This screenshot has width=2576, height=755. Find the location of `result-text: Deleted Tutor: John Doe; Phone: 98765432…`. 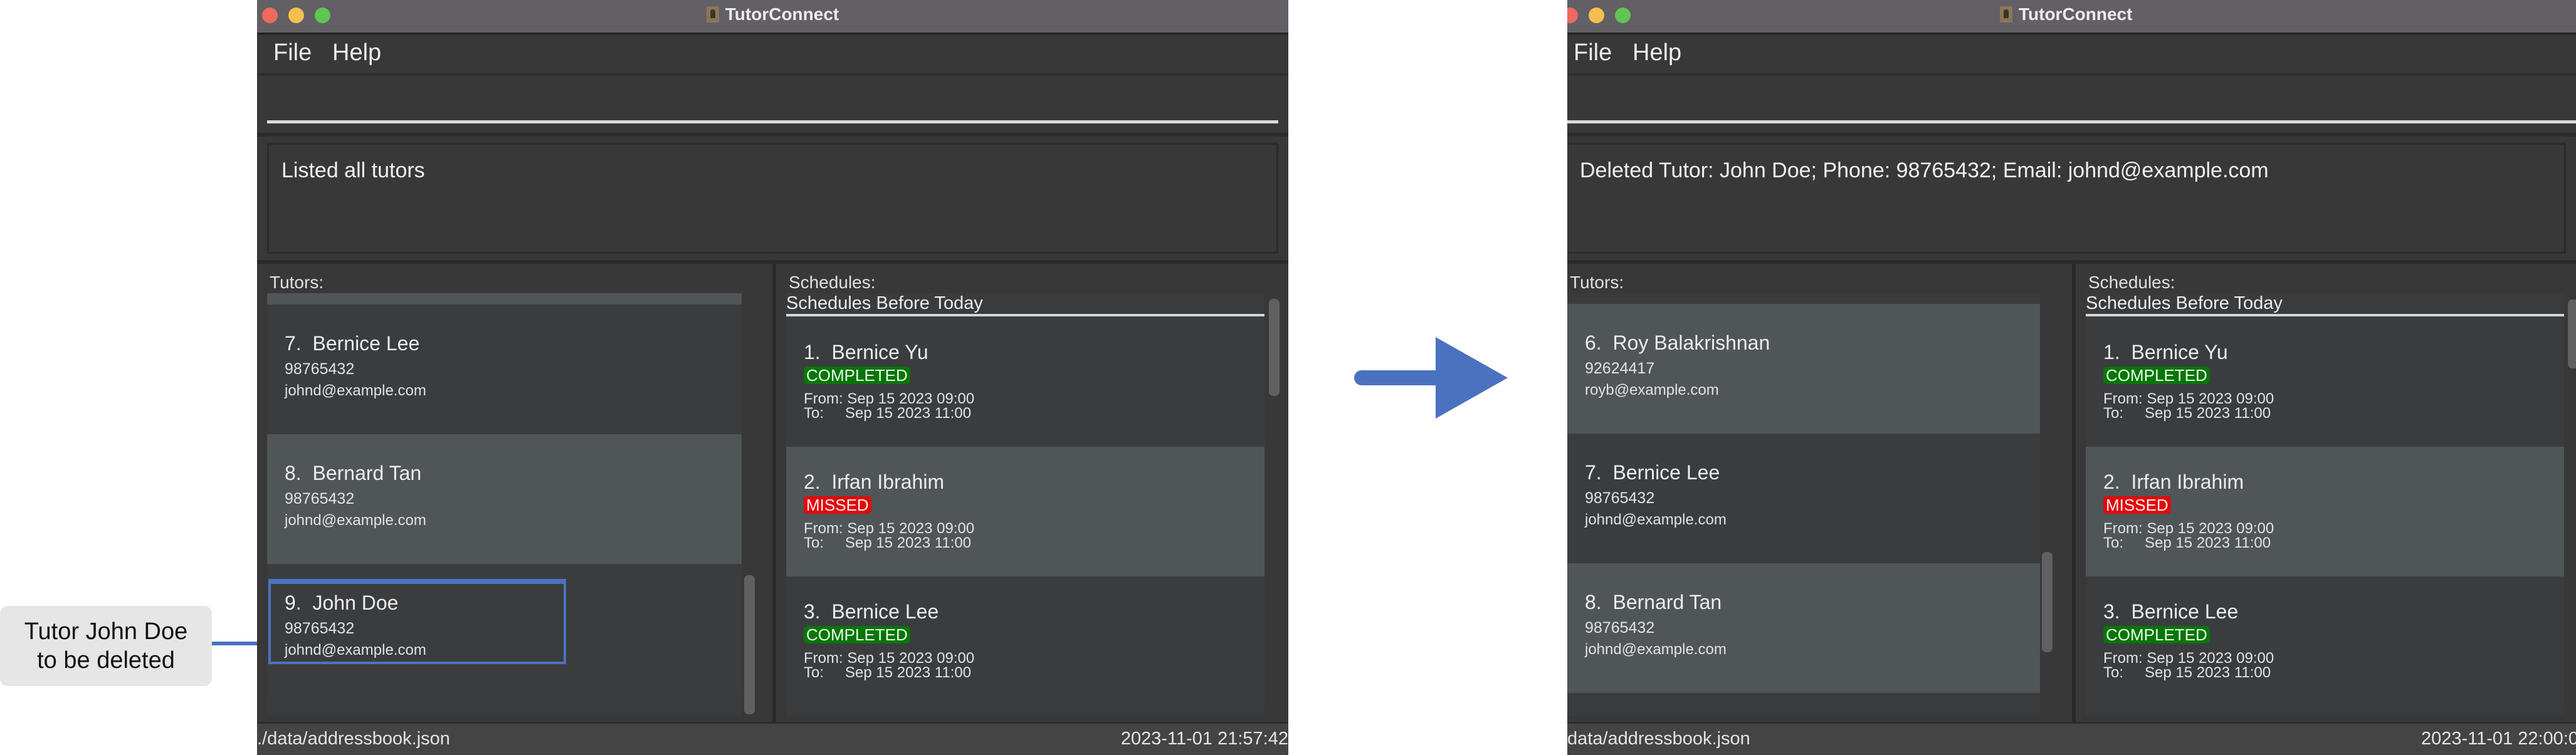

result-text: Deleted Tutor: John Doe; Phone: 98765432… is located at coordinates (1924, 170).